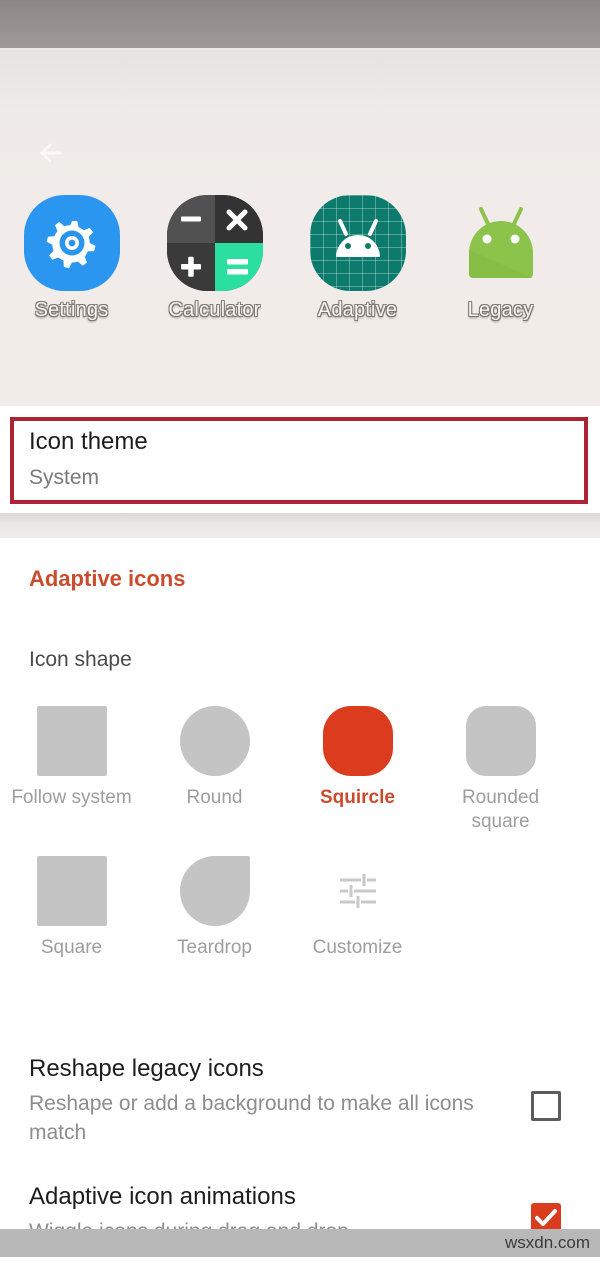  I want to click on shape-option-label: Square, so click(71, 947).